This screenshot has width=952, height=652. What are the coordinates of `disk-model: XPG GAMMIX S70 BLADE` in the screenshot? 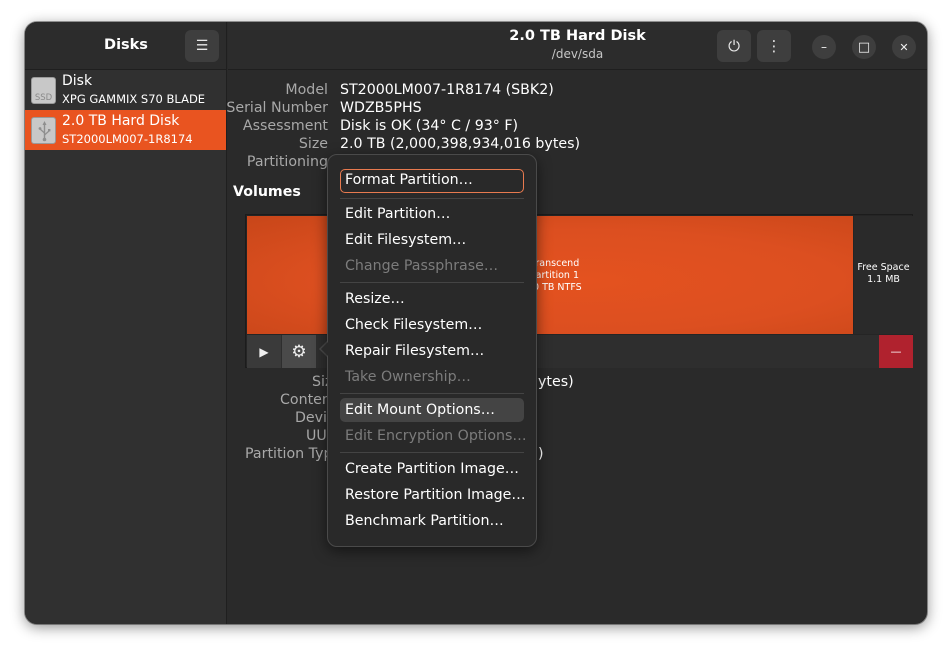 It's located at (134, 99).